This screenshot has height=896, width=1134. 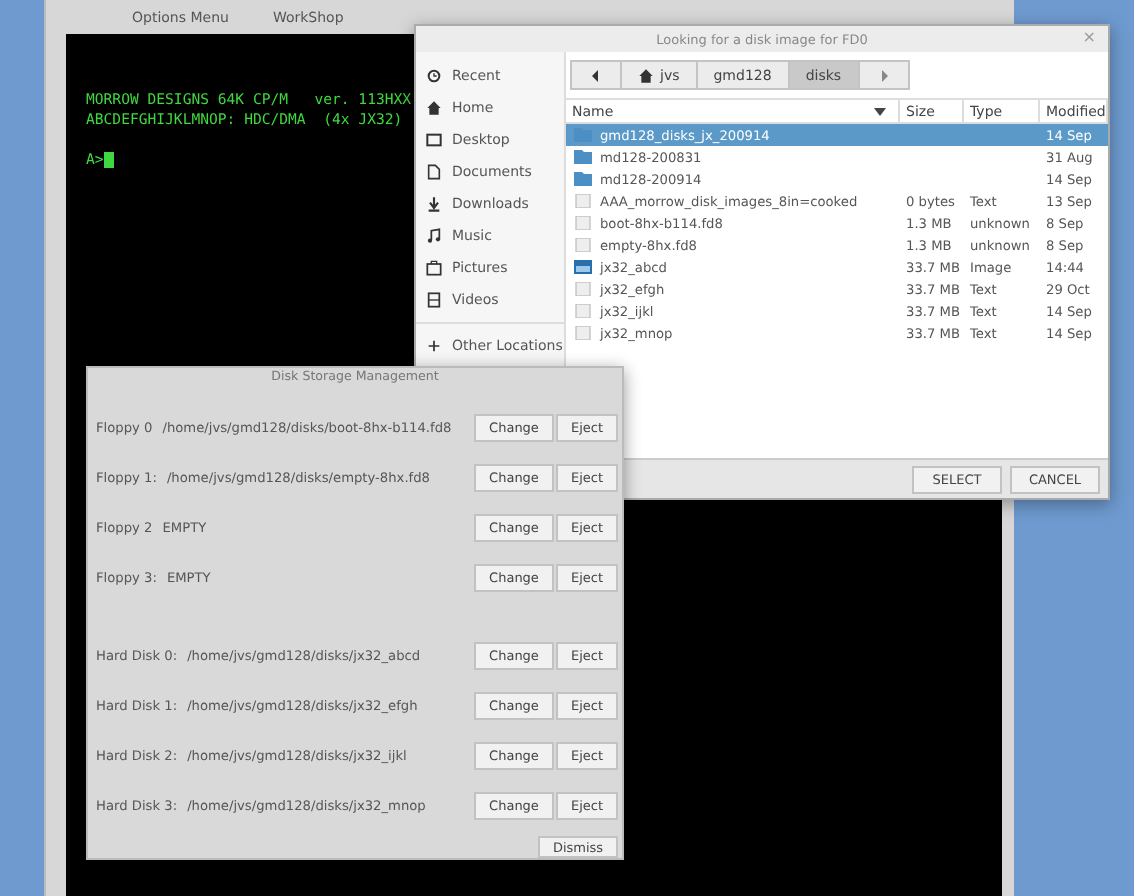 I want to click on monitor-icon, so click(x=434, y=140).